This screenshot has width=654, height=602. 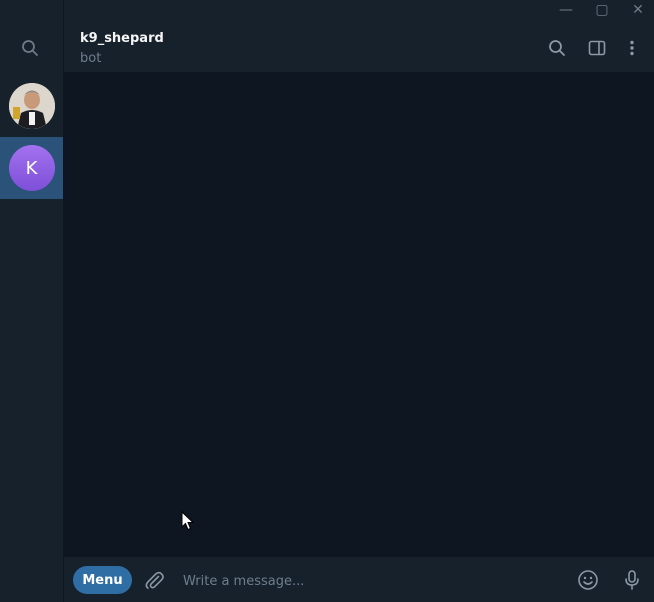 I want to click on microphone-icon, so click(x=632, y=580).